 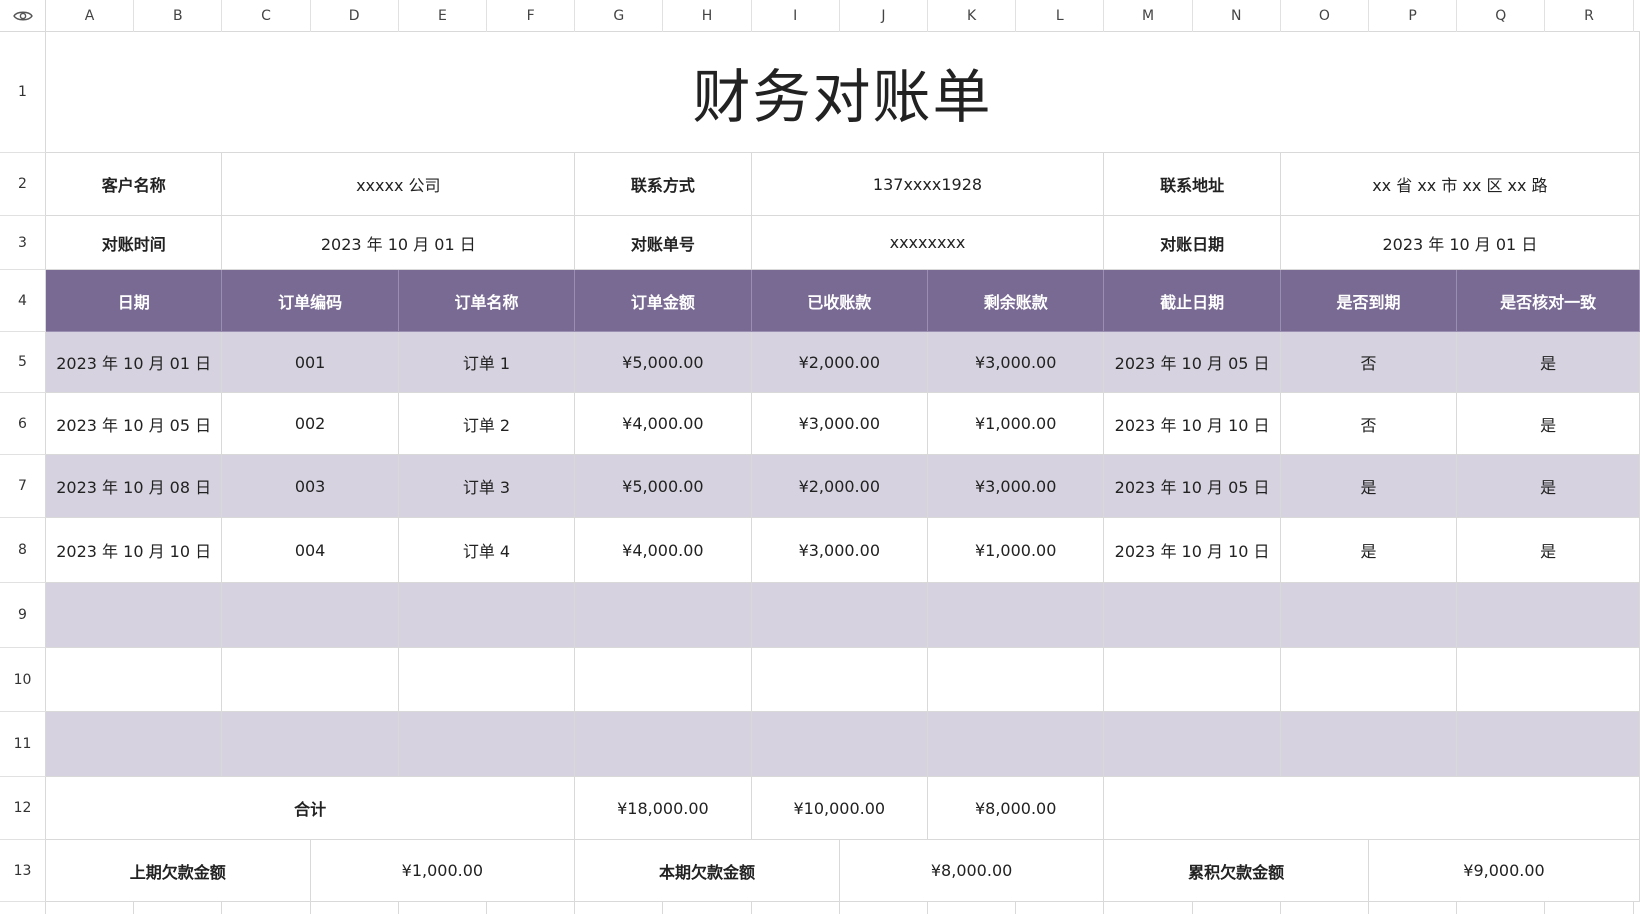 What do you see at coordinates (707, 871) in the screenshot?
I see `current-arrears-label: 本期欠款金额` at bounding box center [707, 871].